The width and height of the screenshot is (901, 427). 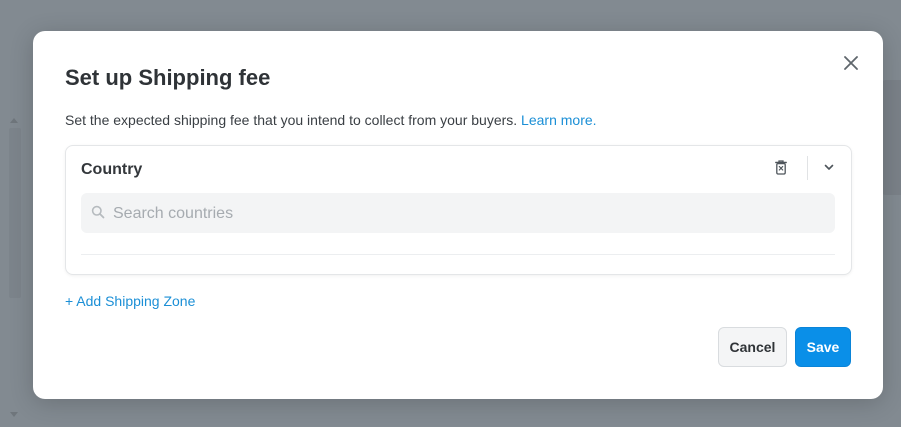 I want to click on learn-more-link: Learn more., so click(x=558, y=120).